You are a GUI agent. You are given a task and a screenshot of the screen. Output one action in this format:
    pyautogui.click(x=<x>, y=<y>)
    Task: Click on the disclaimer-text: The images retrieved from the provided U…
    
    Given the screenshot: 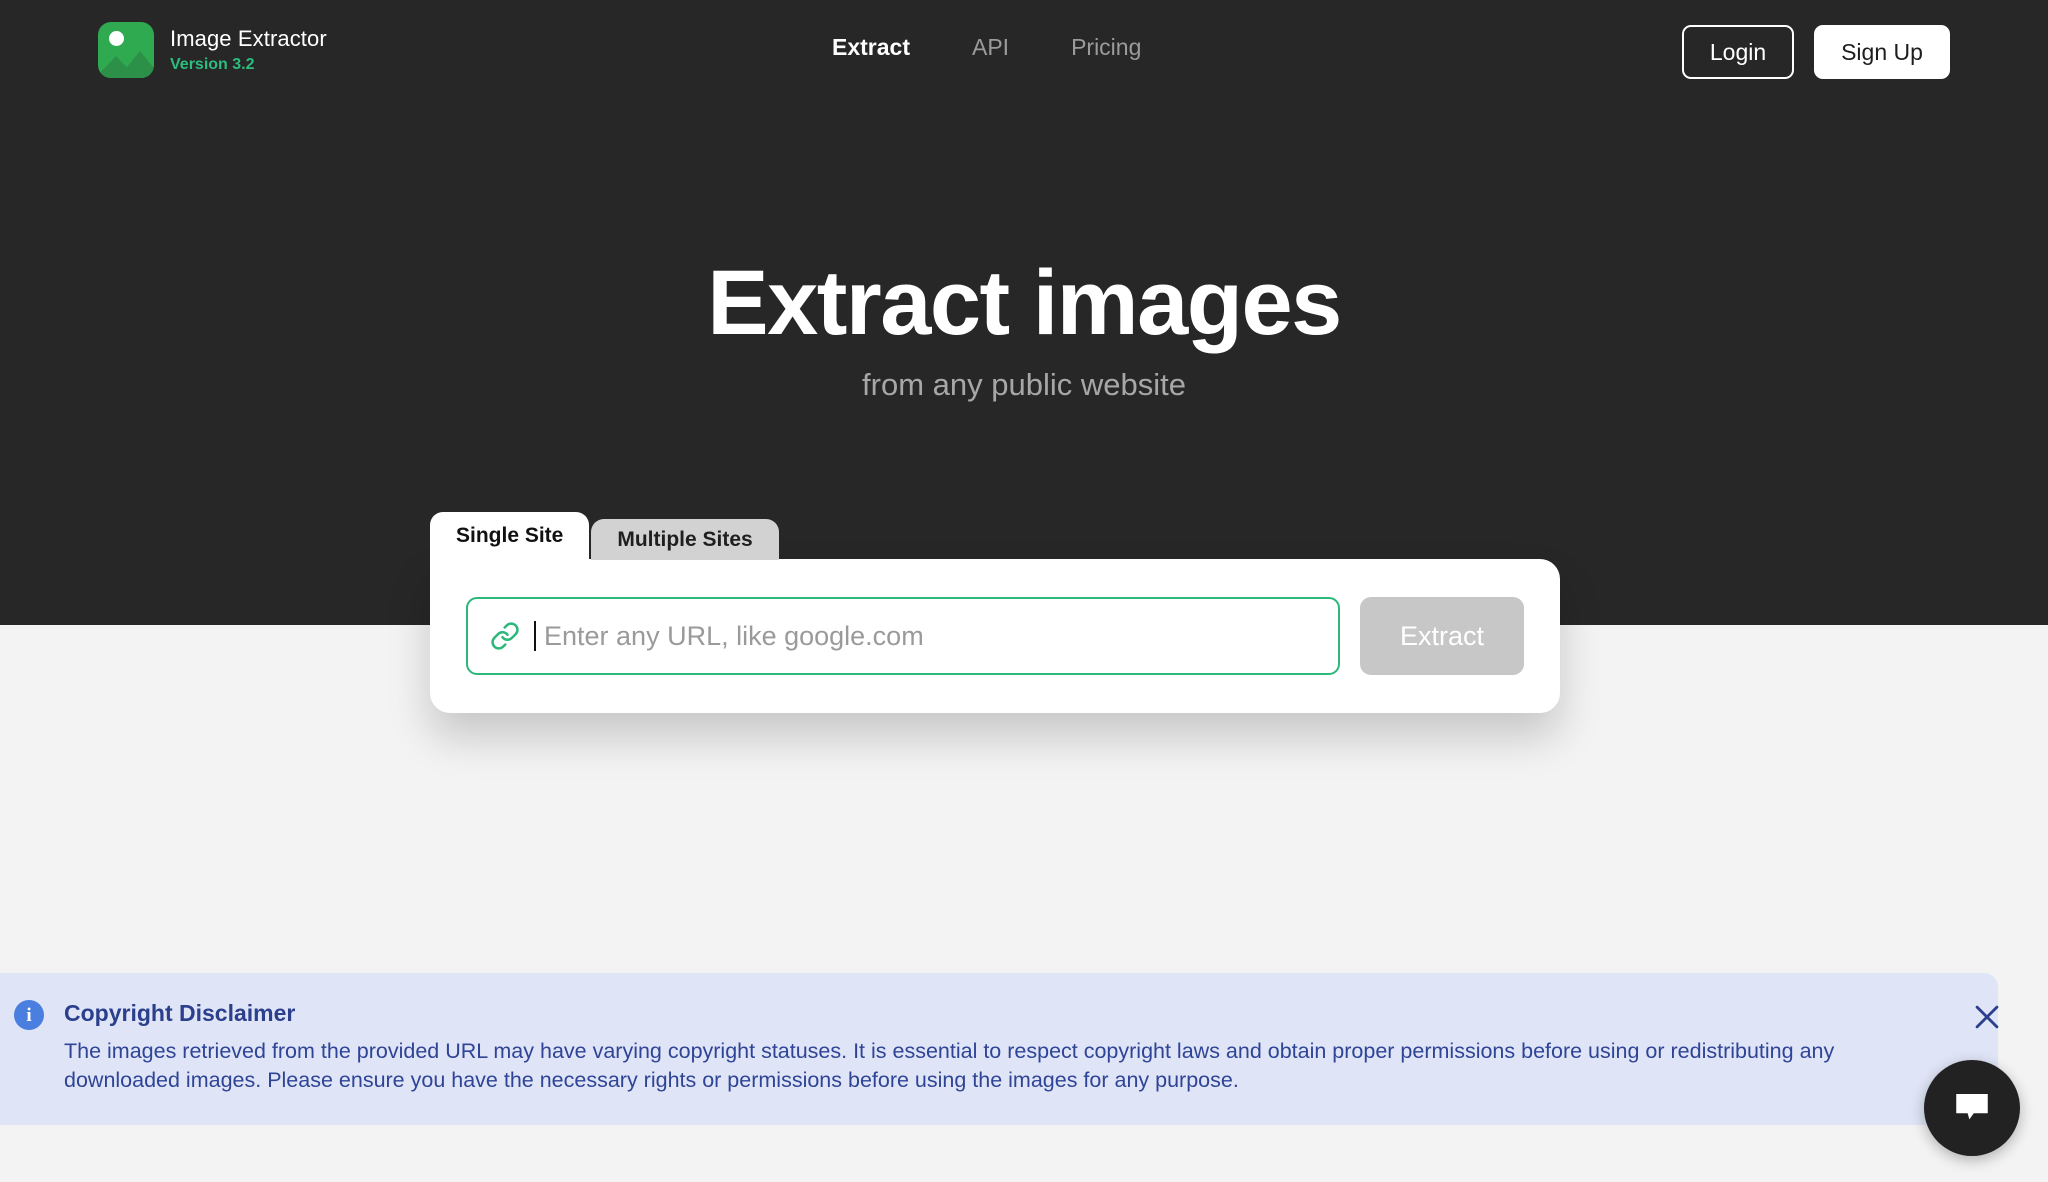 What is the action you would take?
    pyautogui.click(x=949, y=1065)
    